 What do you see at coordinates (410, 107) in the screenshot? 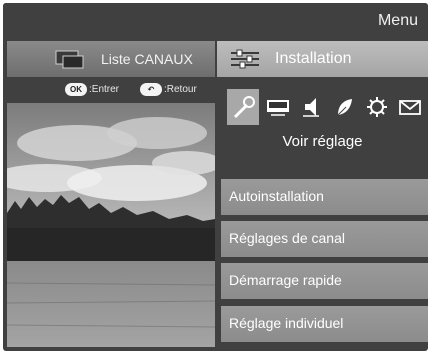
I see `envelope-icon` at bounding box center [410, 107].